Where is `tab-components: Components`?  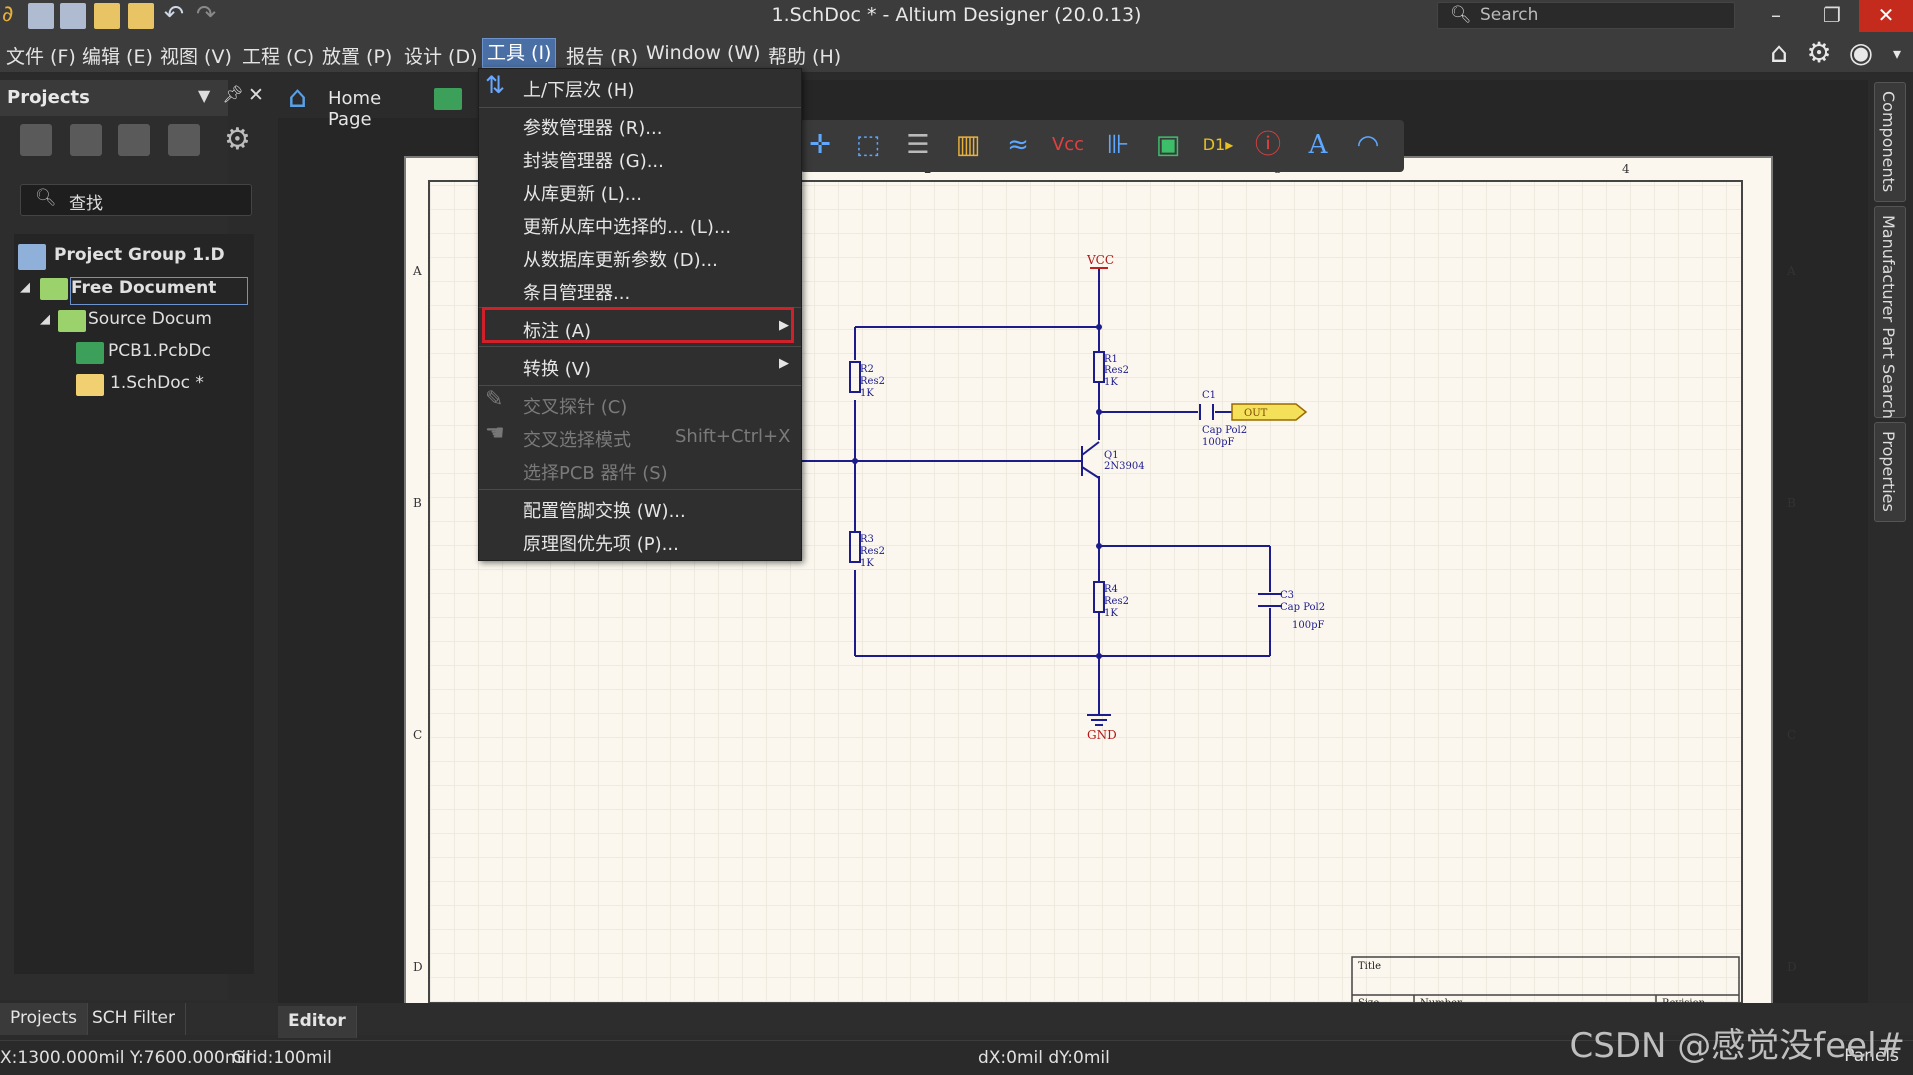 tab-components: Components is located at coordinates (1890, 142).